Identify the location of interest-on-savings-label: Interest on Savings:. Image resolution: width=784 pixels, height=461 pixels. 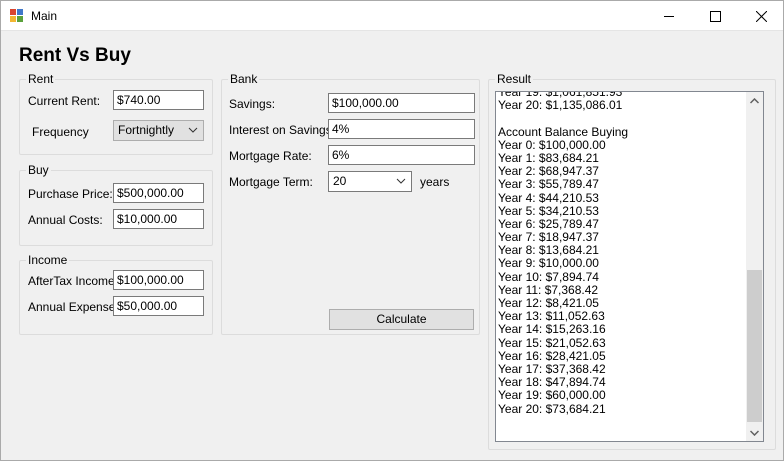
(282, 130).